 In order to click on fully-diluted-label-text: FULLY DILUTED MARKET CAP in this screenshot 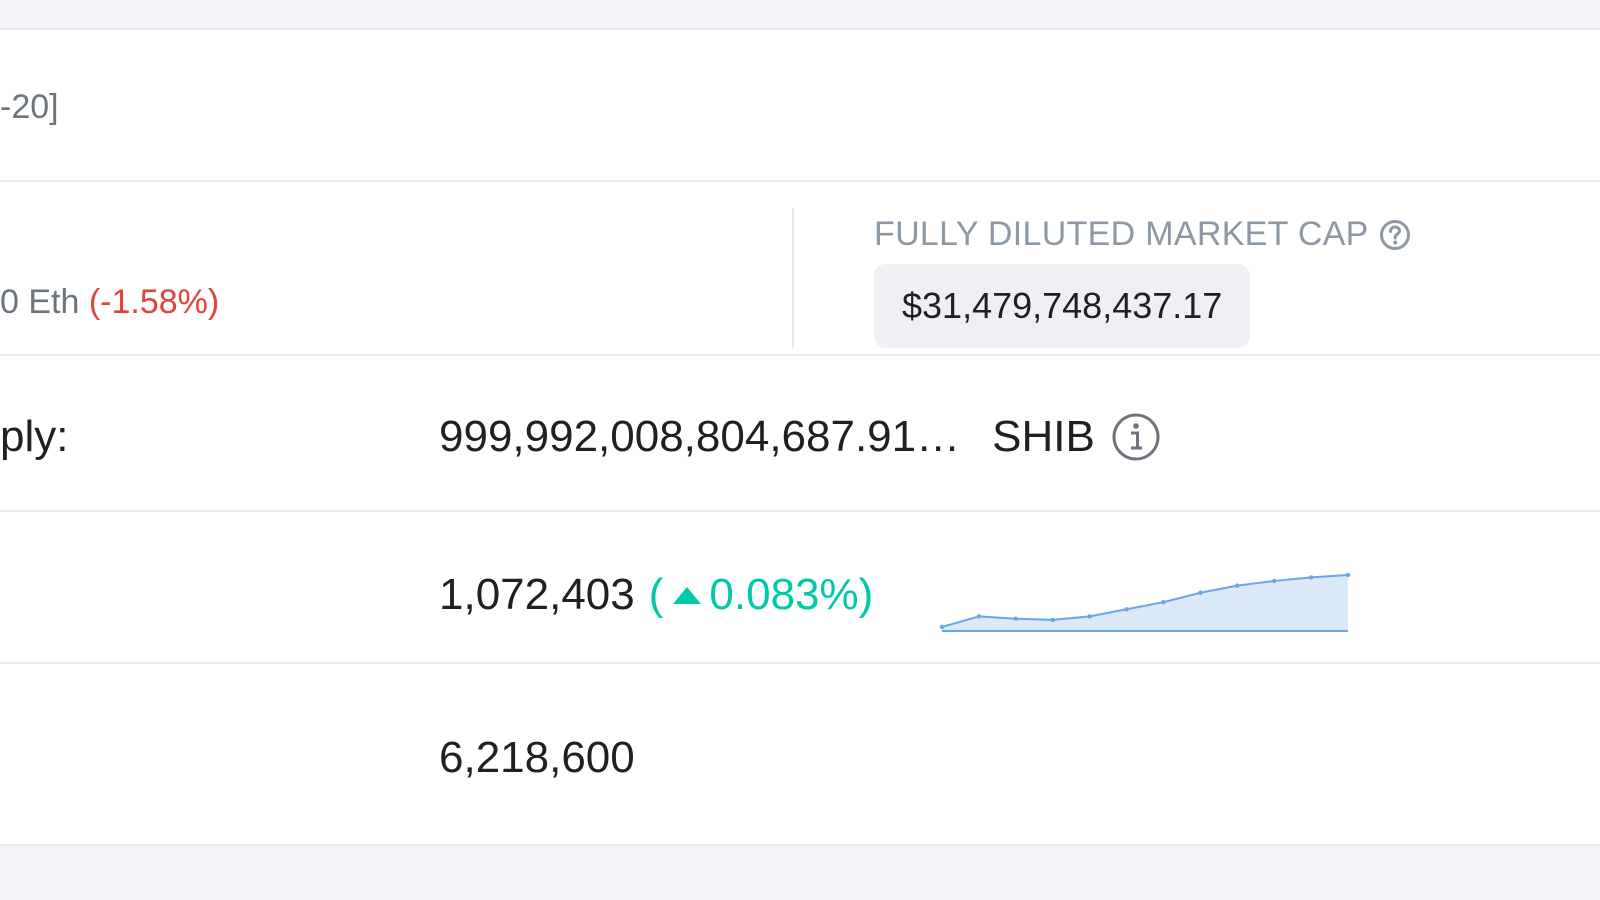, I will do `click(1121, 234)`.